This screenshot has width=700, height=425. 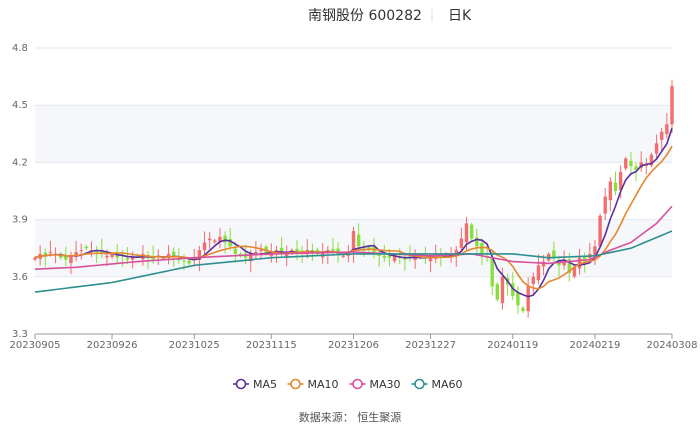 What do you see at coordinates (594, 345) in the screenshot?
I see `x-tick-label: 20240219` at bounding box center [594, 345].